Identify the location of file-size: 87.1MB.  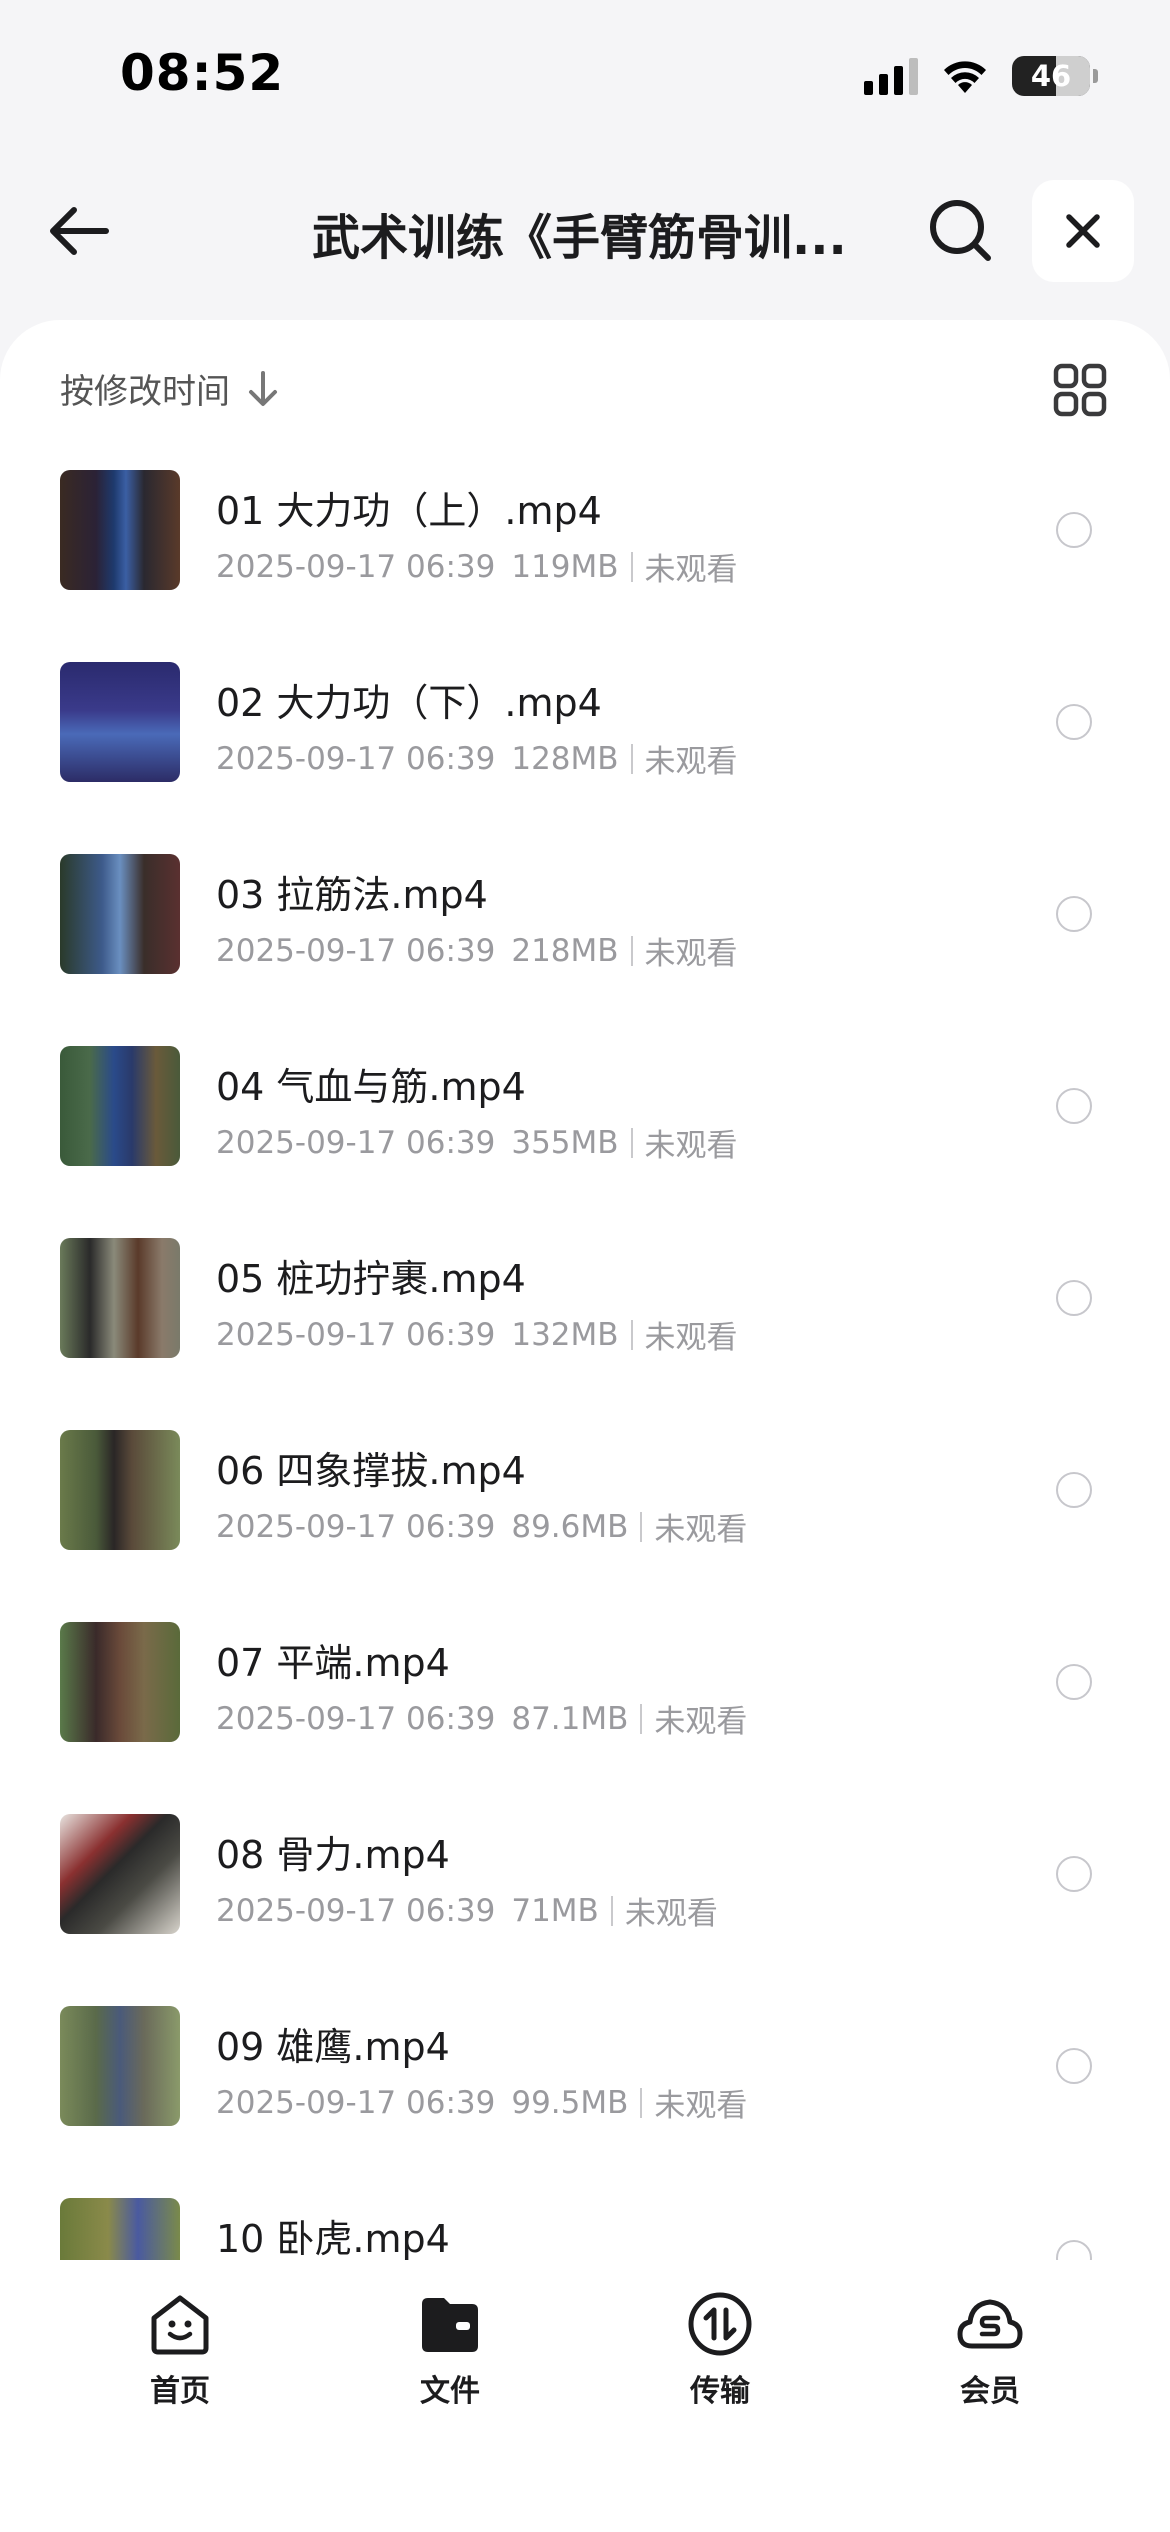
(570, 1718).